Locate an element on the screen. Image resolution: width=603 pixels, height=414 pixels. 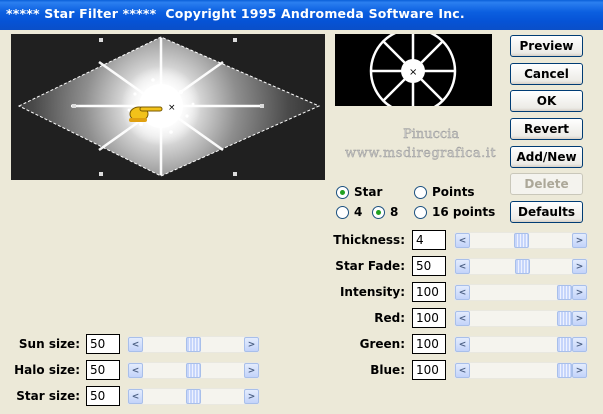
cancel-button: Cancel is located at coordinates (546, 74).